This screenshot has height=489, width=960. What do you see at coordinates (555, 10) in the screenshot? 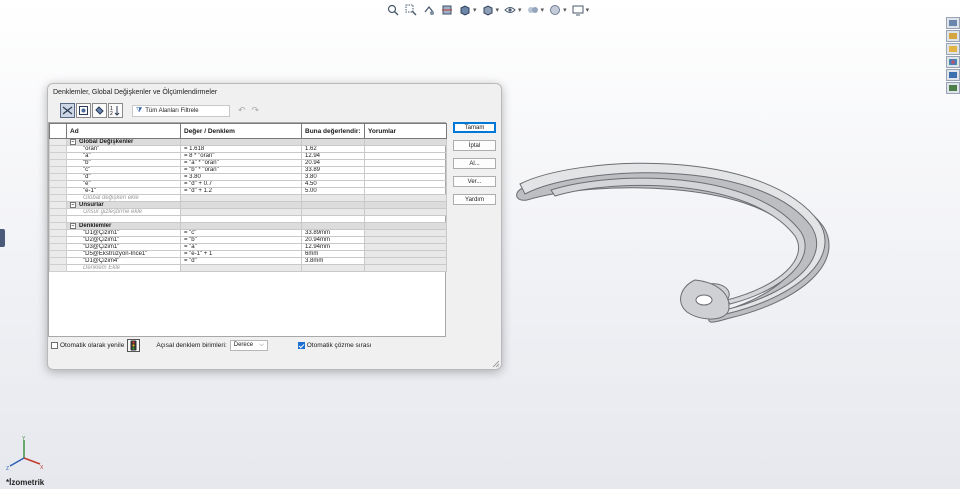
I see `apply-scene-icon` at bounding box center [555, 10].